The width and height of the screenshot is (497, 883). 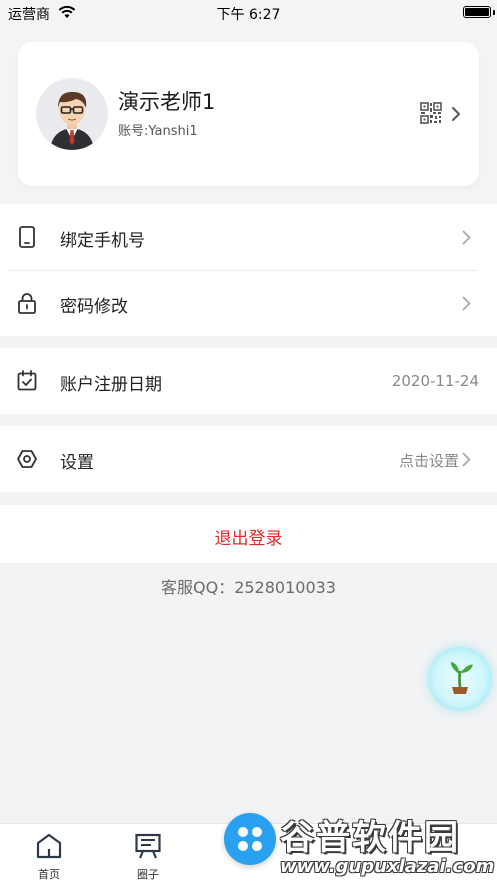 I want to click on battery-icon, so click(x=477, y=12).